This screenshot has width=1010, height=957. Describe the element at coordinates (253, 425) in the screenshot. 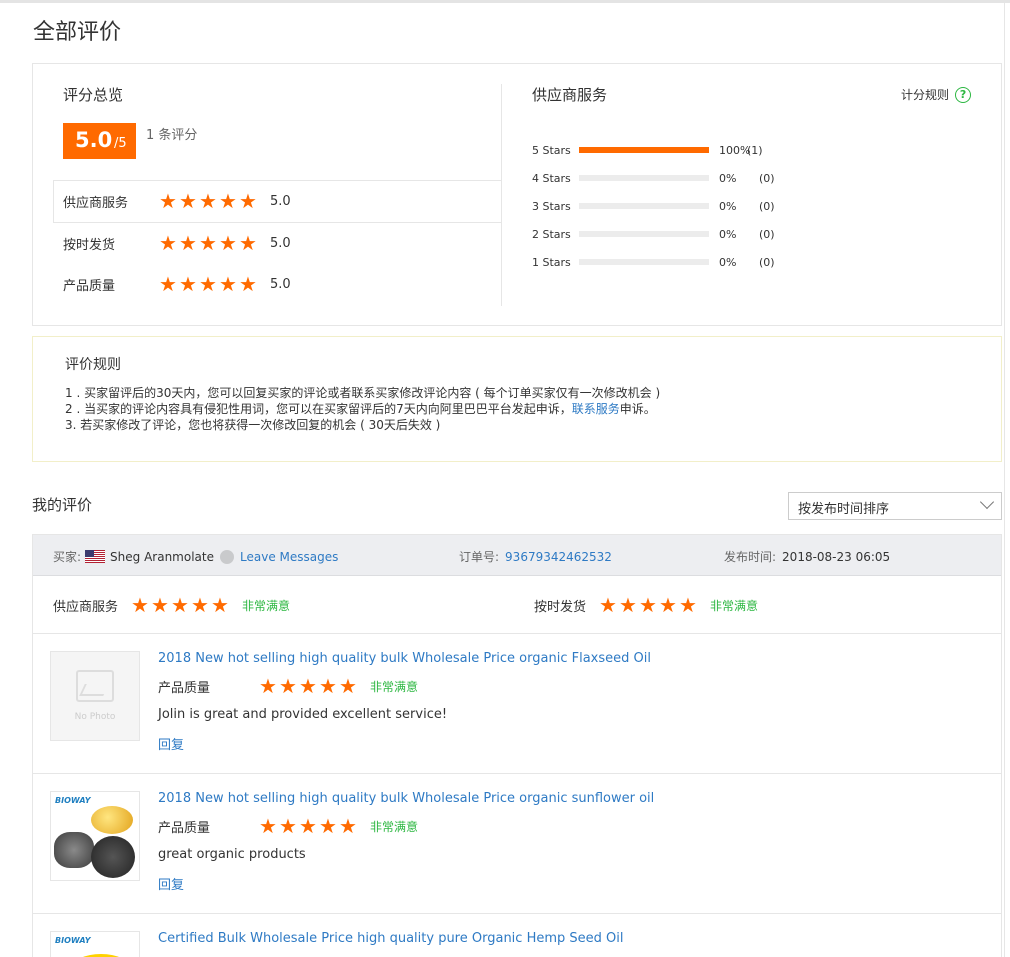

I see `rules-line-3: 3. 若买家修改了评论，您也将获得一次修改回复的机会 ( 30天后失效 )` at that location.